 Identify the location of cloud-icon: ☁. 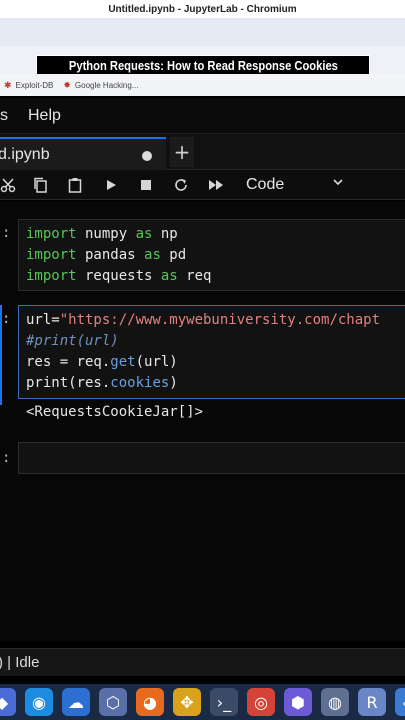
(76, 702).